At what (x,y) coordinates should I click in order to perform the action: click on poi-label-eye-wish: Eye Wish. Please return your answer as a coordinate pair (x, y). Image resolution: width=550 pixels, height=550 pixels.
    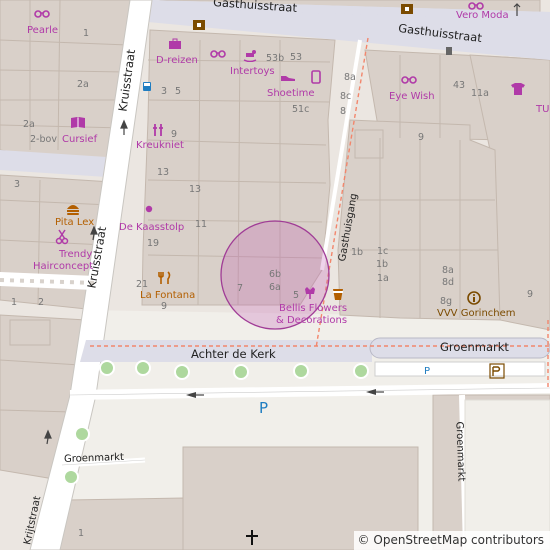
    Looking at the image, I should click on (412, 96).